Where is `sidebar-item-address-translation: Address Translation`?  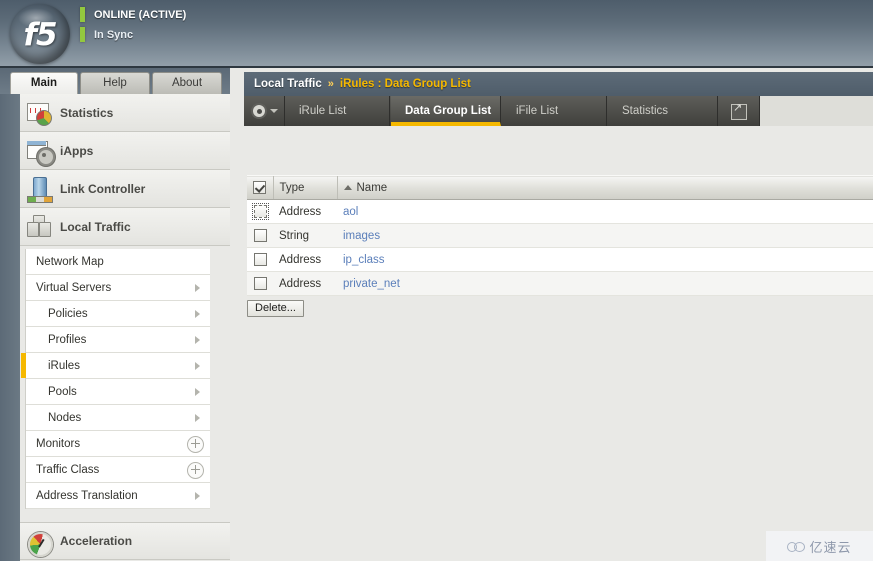
sidebar-item-address-translation: Address Translation is located at coordinates (118, 496).